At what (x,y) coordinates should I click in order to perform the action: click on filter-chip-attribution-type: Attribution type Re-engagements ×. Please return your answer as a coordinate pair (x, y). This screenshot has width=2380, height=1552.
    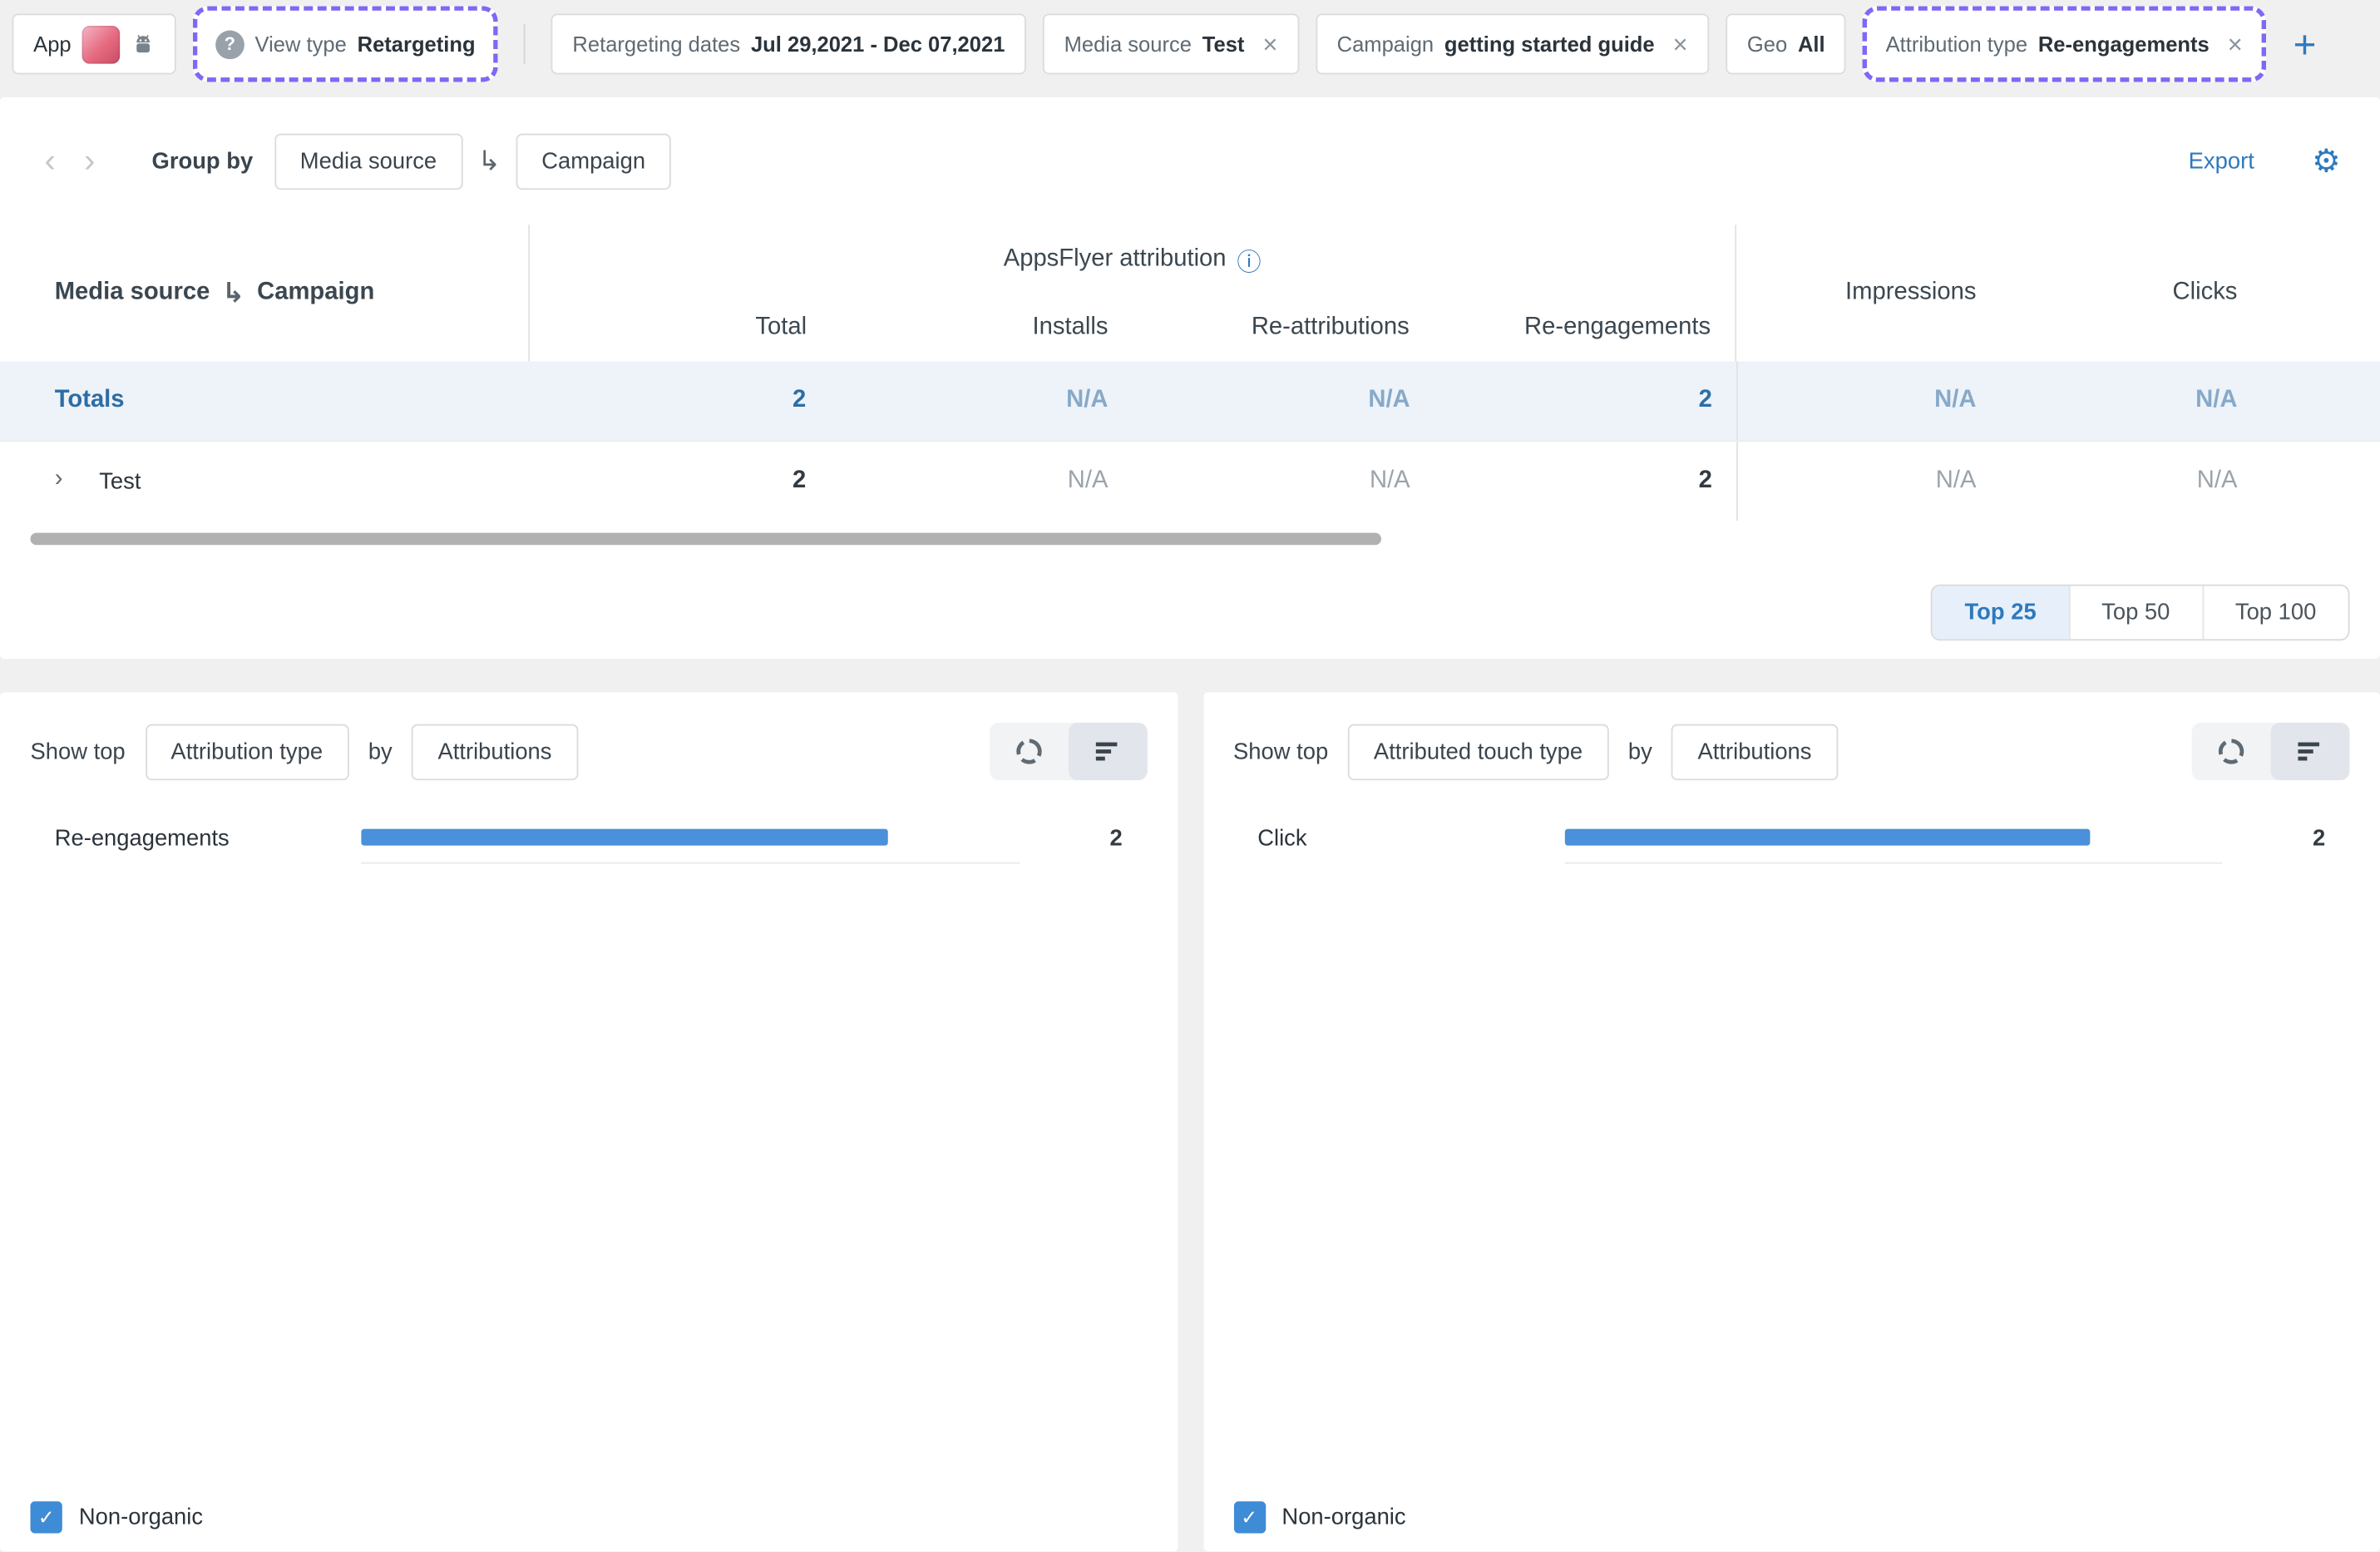
    Looking at the image, I should click on (2064, 44).